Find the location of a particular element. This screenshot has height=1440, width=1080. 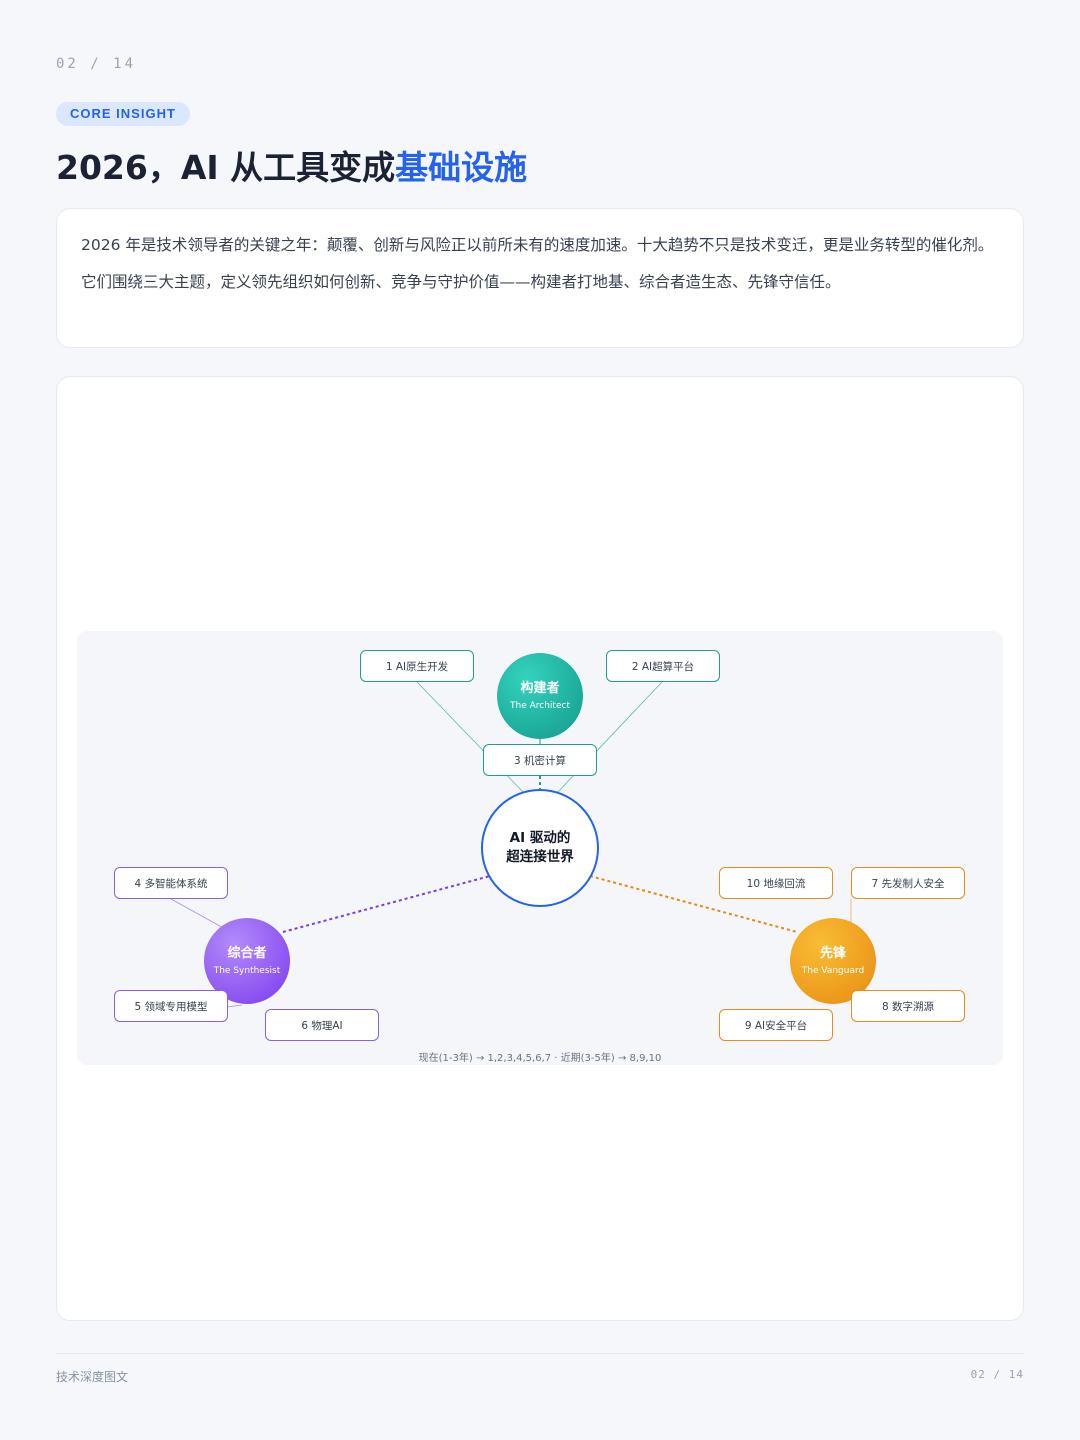

footer-label: 技术深度图文 is located at coordinates (92, 1377).